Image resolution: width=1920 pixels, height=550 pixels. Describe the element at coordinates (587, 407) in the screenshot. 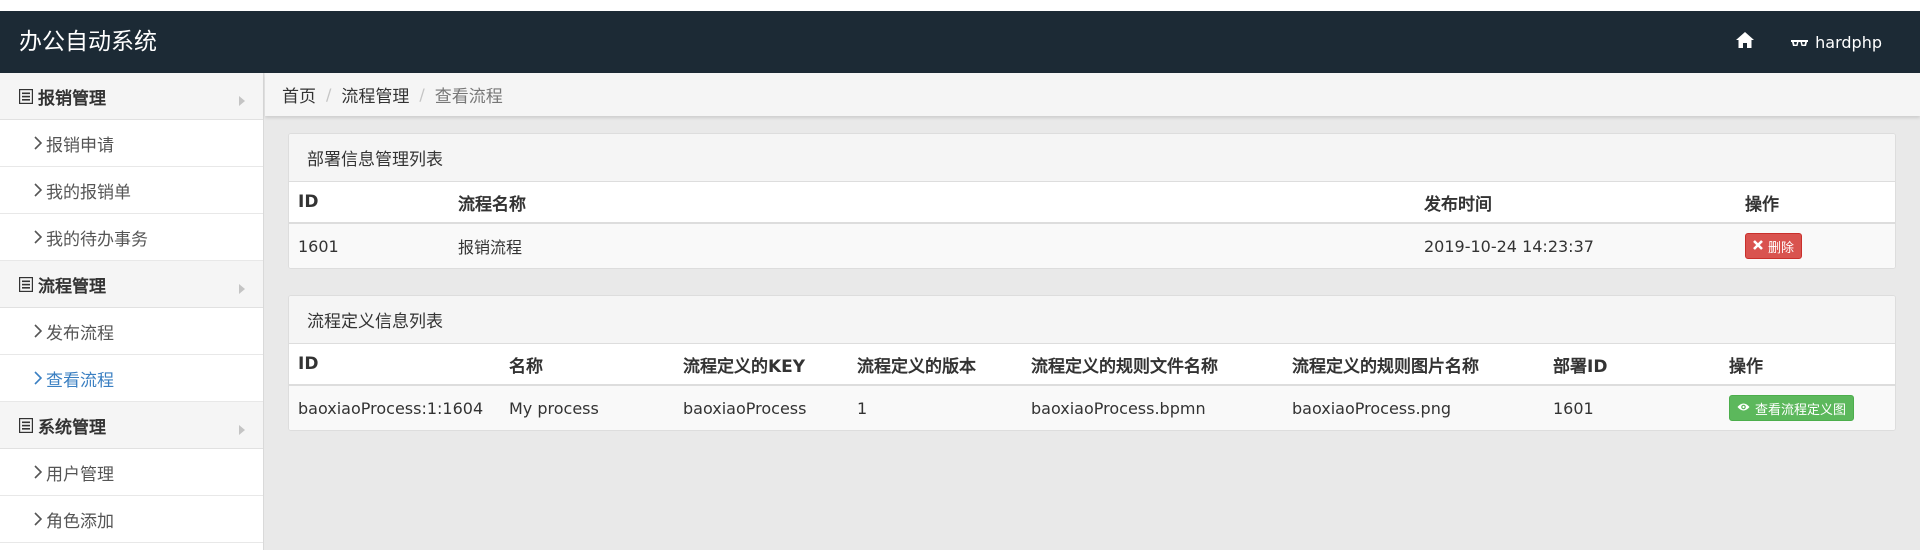

I see `cell-name: My process` at that location.